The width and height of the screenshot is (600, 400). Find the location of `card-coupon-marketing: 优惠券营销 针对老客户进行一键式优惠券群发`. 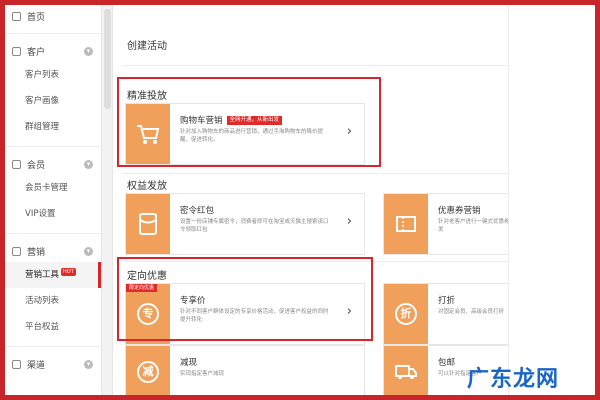

card-coupon-marketing: 优惠券营销 针对老客户进行一键式优惠券群发 is located at coordinates (449, 224).